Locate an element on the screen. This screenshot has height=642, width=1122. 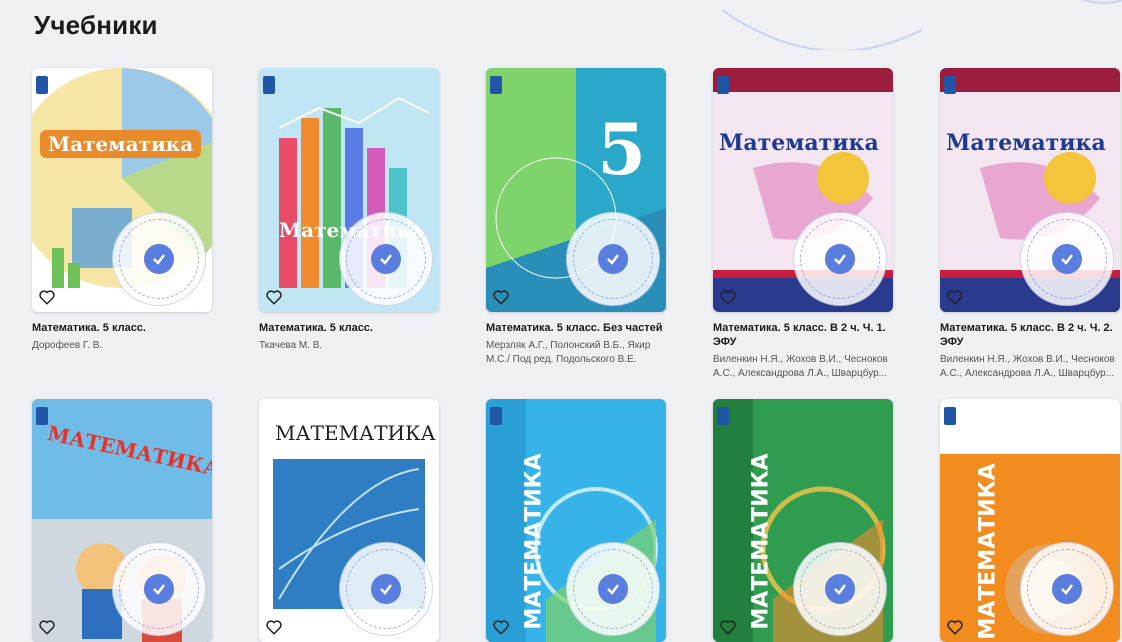
book-author: Дорофеев Г. В. is located at coordinates (67, 345).